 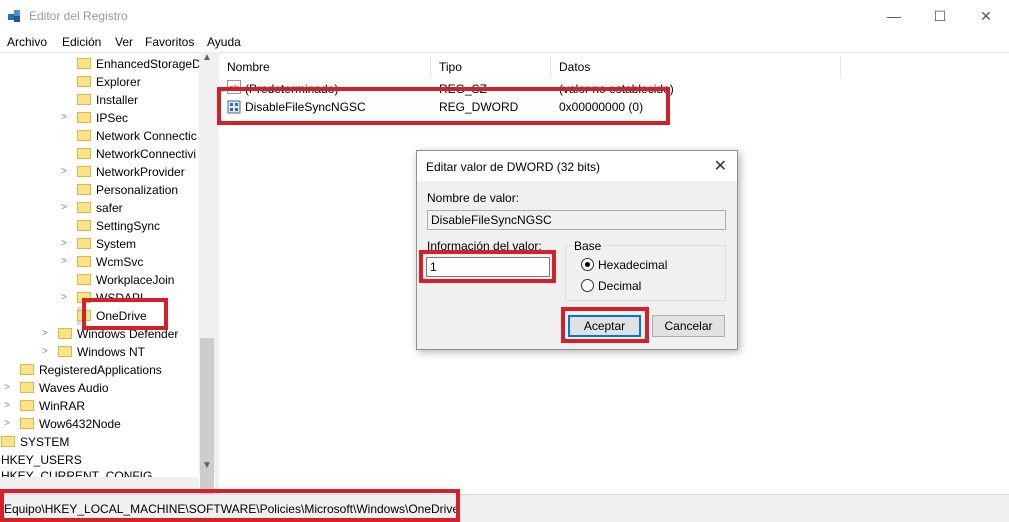 What do you see at coordinates (576, 220) in the screenshot?
I see `value-name-field: DisableFileSyncNGSC` at bounding box center [576, 220].